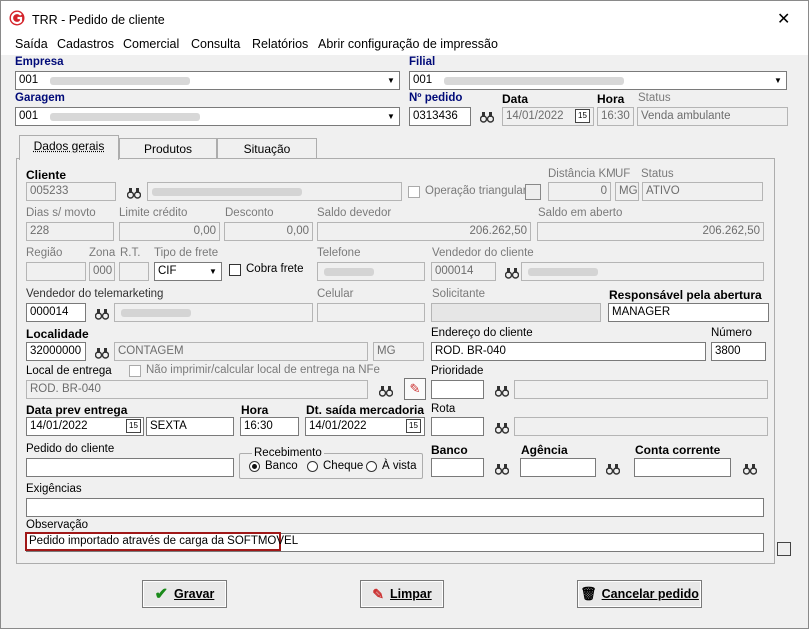 The height and width of the screenshot is (629, 809). Describe the element at coordinates (415, 389) in the screenshot. I see `edit-location-icon: ✎` at that location.